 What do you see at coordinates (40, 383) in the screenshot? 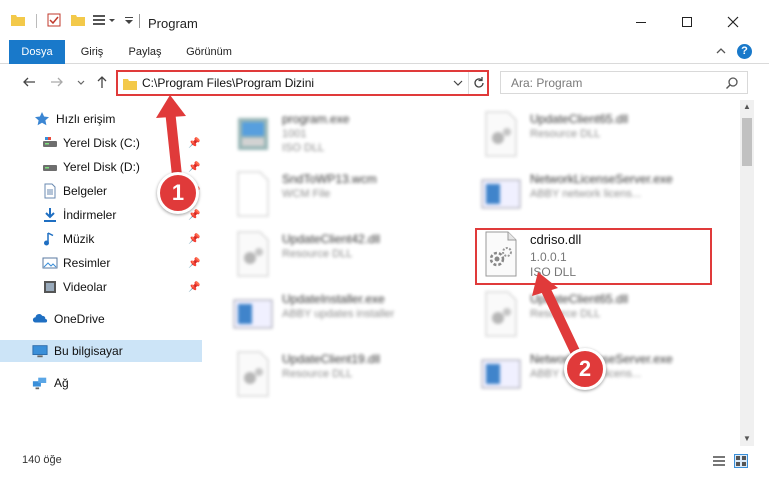
I see `network-icon` at bounding box center [40, 383].